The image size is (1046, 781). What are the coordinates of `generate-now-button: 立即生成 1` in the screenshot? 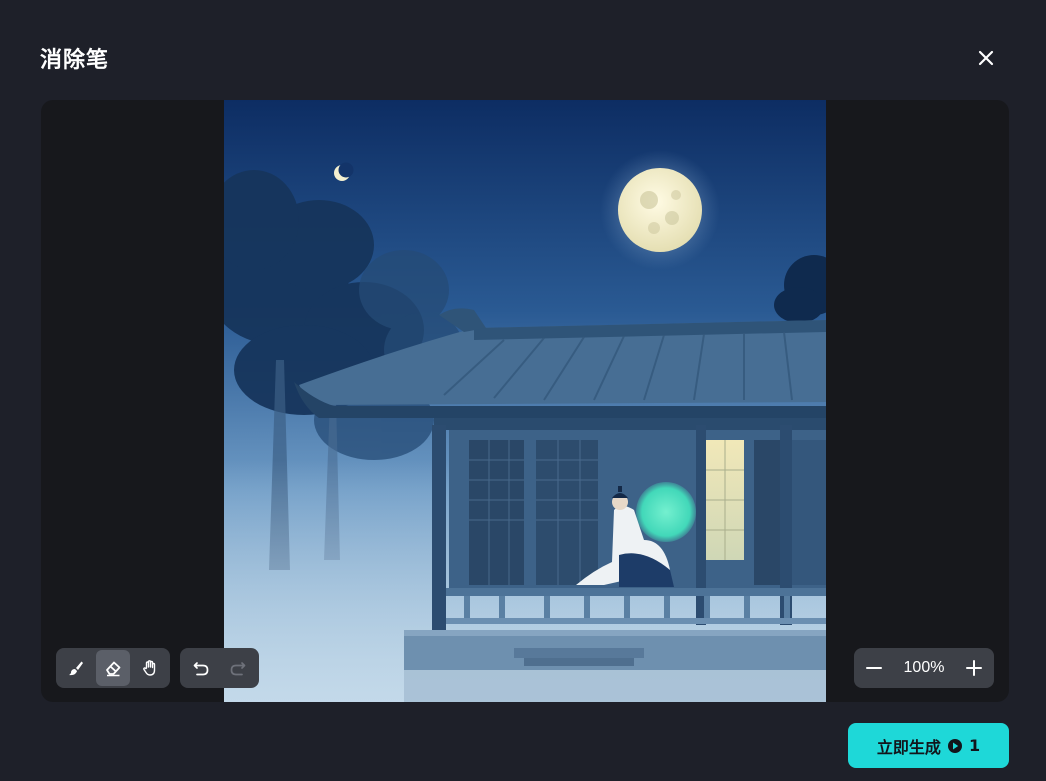 It's located at (928, 745).